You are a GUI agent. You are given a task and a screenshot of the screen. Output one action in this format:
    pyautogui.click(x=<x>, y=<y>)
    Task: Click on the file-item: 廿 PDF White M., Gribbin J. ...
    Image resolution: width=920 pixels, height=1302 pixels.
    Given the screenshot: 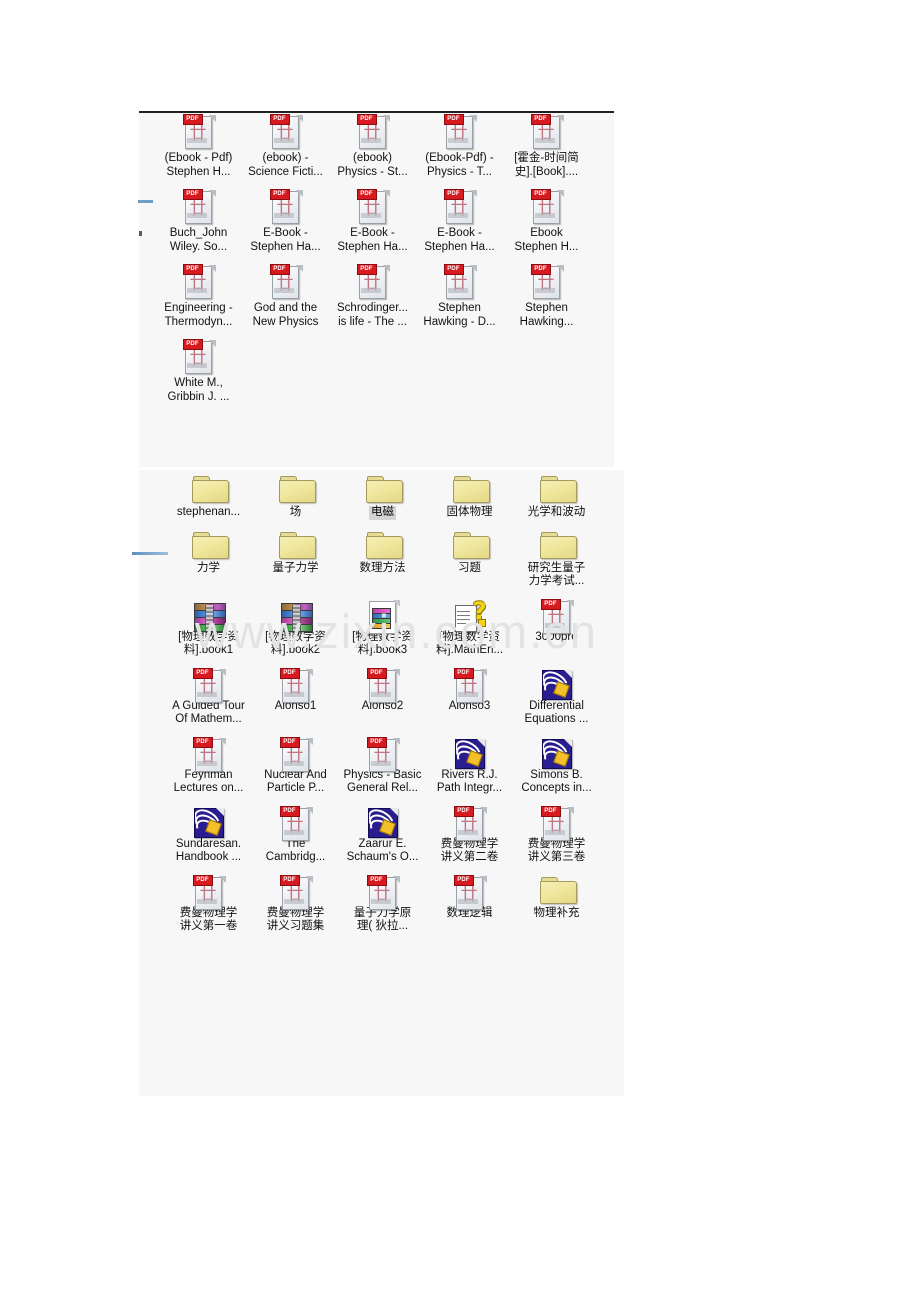 What is the action you would take?
    pyautogui.click(x=198, y=371)
    